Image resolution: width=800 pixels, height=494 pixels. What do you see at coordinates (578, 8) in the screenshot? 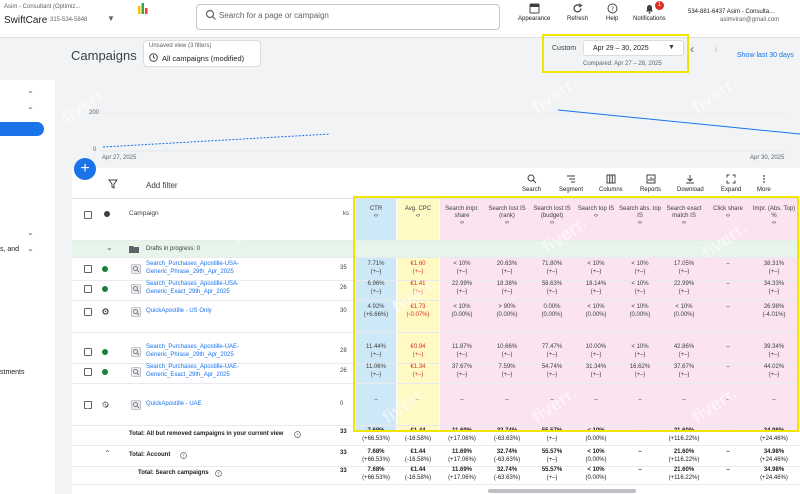
I see `refresh-icon` at bounding box center [578, 8].